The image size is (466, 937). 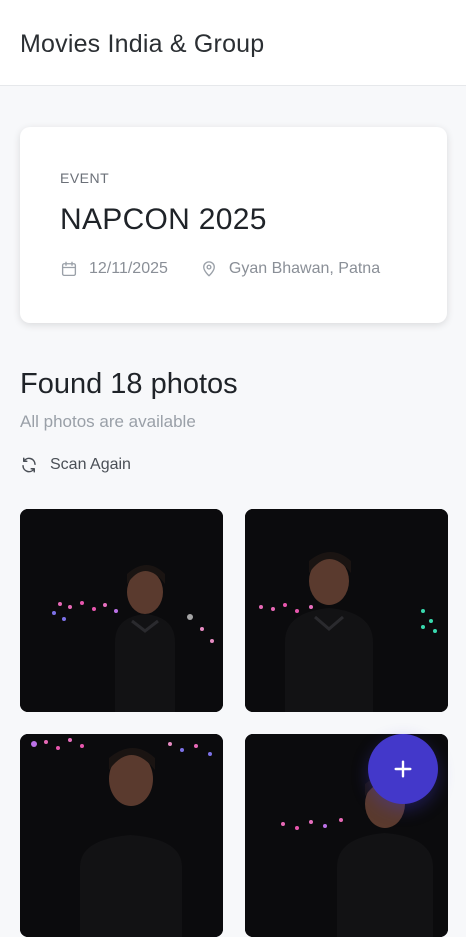 I want to click on add-button, so click(x=403, y=769).